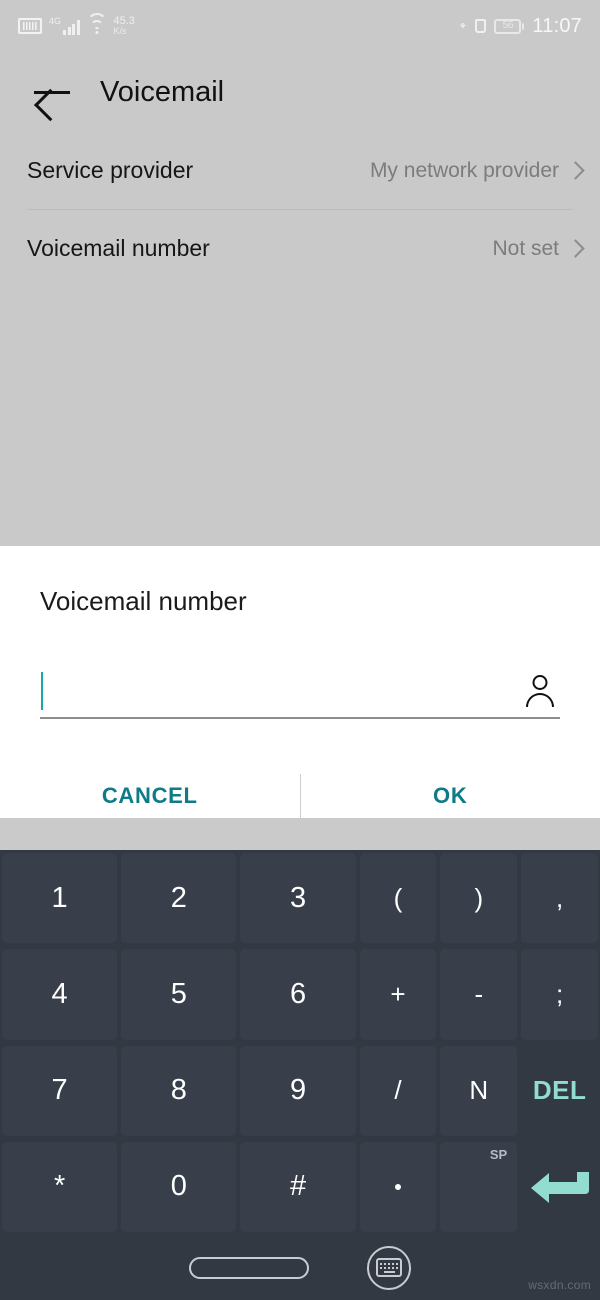 The image size is (600, 1300). What do you see at coordinates (559, 994) in the screenshot?
I see `key-semicolon: ;` at bounding box center [559, 994].